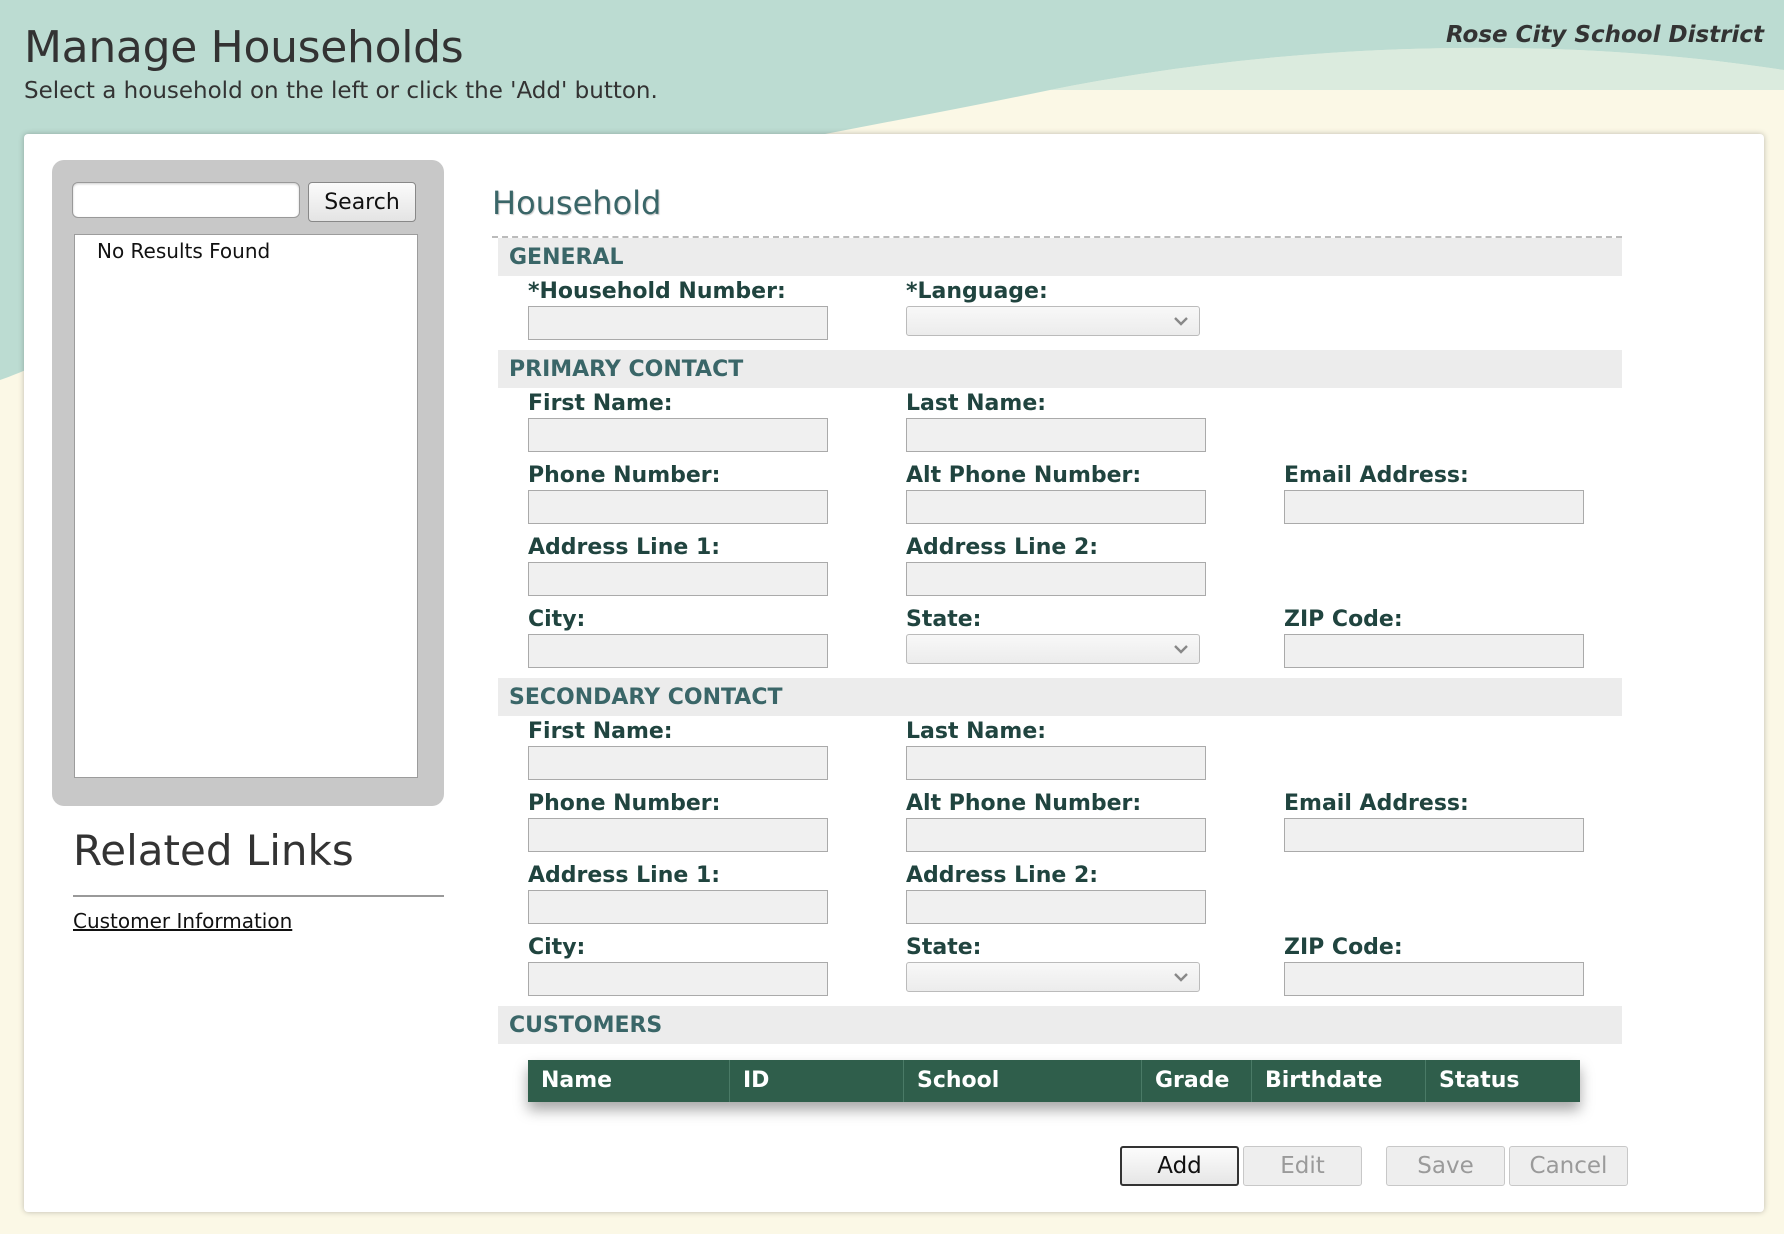 The width and height of the screenshot is (1784, 1234). I want to click on primary-zip-label: ZIP Code:, so click(1343, 619).